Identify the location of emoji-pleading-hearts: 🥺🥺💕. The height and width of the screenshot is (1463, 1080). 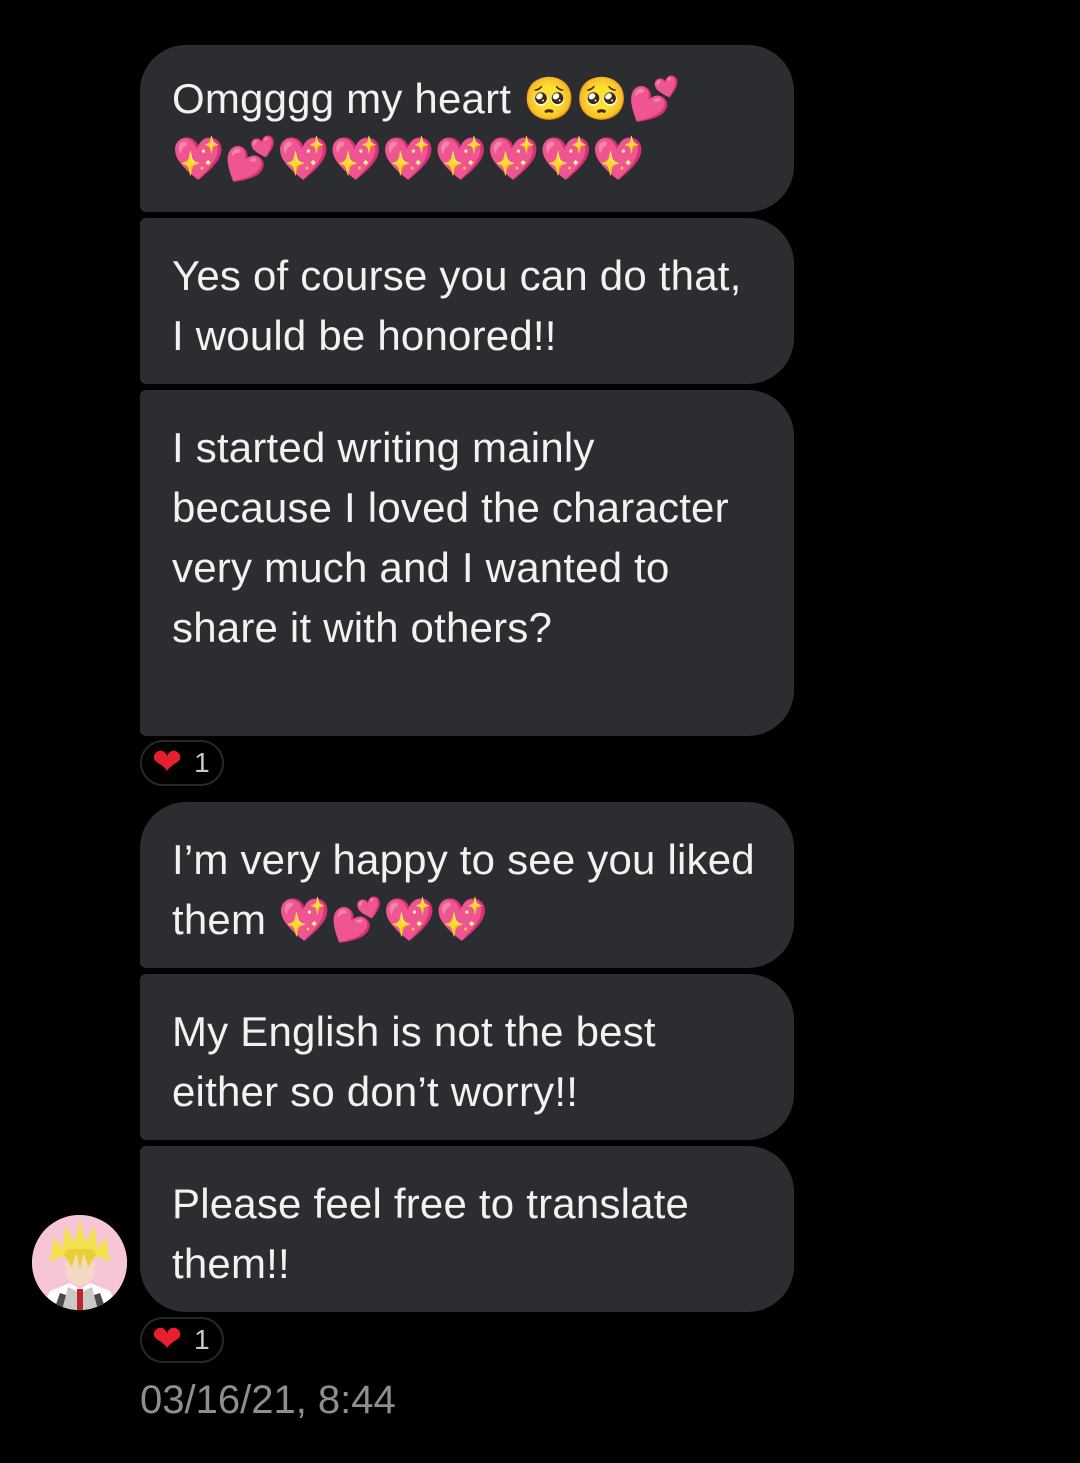
(602, 98).